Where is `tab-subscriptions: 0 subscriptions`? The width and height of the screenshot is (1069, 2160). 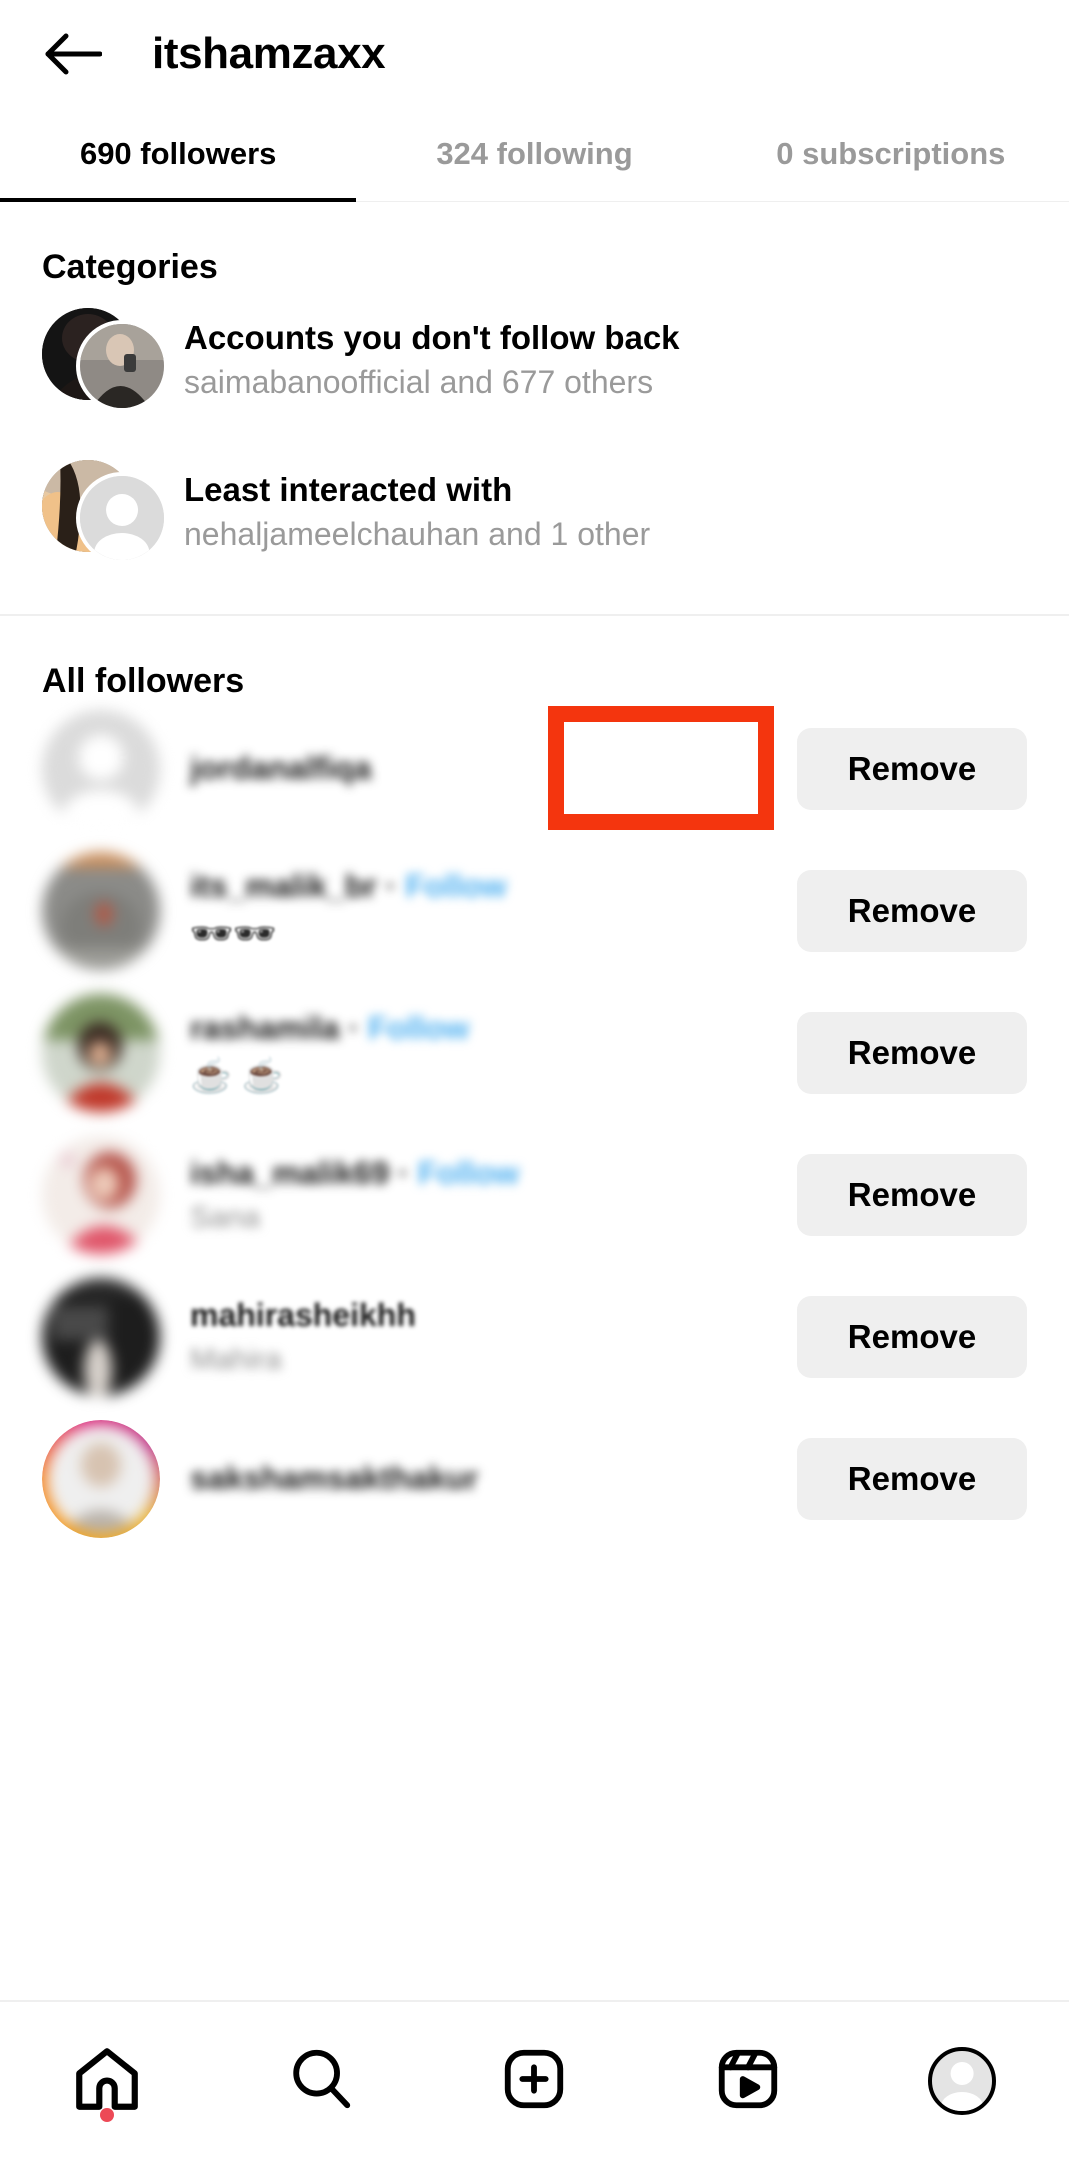 tab-subscriptions: 0 subscriptions is located at coordinates (891, 153).